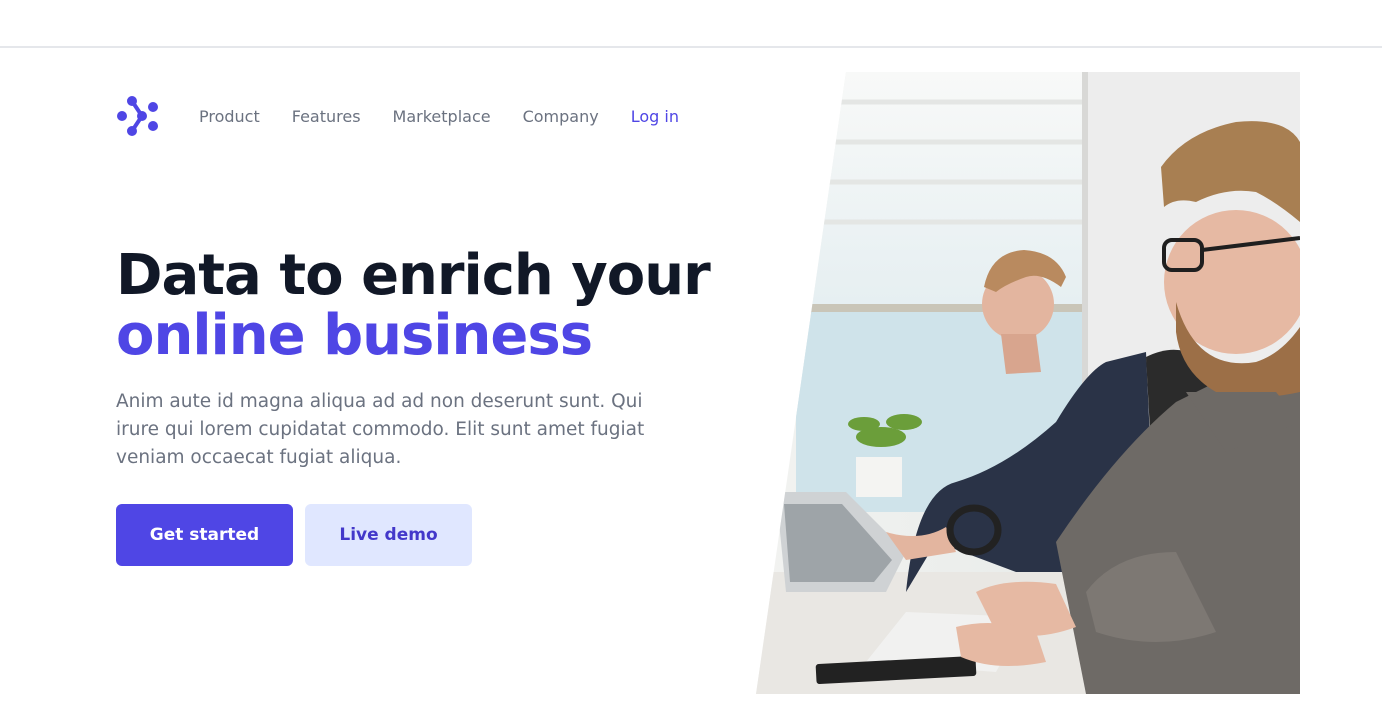 This screenshot has height=718, width=1382. What do you see at coordinates (388, 535) in the screenshot?
I see `live-demo-button: Live demo` at bounding box center [388, 535].